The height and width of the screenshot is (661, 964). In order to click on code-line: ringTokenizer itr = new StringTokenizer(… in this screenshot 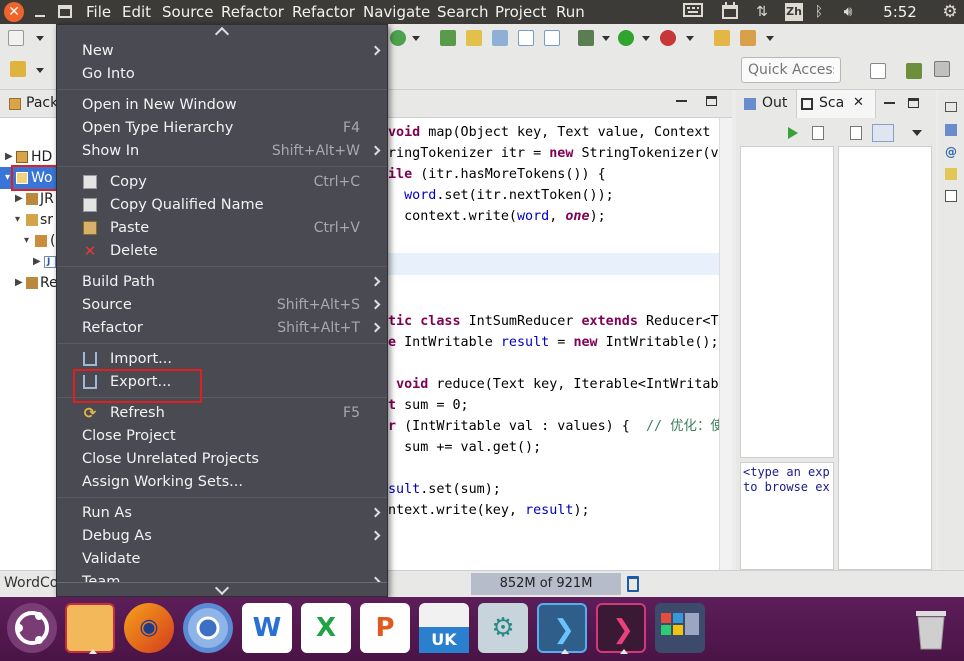, I will do `click(553, 153)`.